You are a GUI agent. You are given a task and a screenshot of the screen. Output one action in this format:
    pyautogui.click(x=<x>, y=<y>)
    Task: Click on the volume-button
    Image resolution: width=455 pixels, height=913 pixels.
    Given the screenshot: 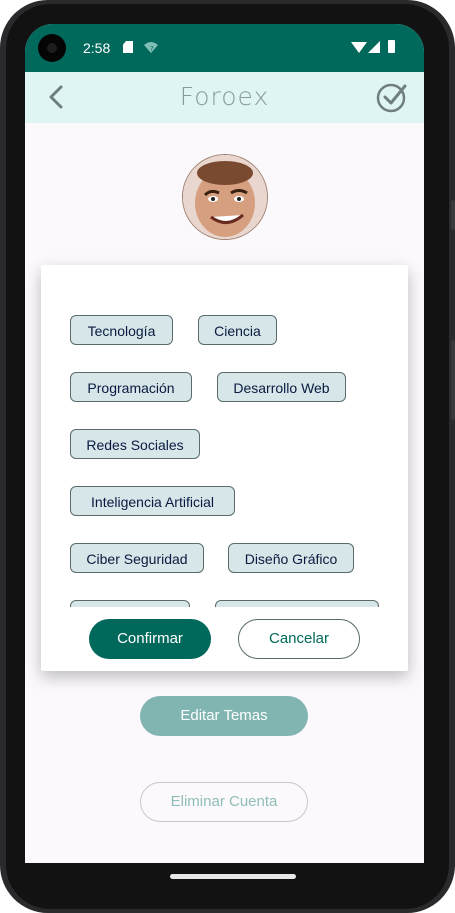 What is the action you would take?
    pyautogui.click(x=453, y=380)
    